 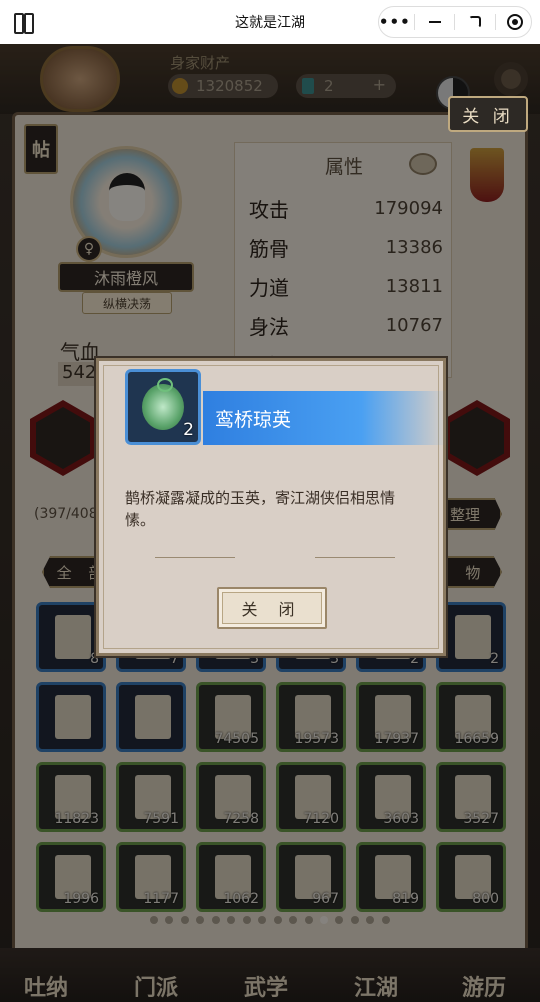 What do you see at coordinates (188, 430) in the screenshot?
I see `item-count: 2` at bounding box center [188, 430].